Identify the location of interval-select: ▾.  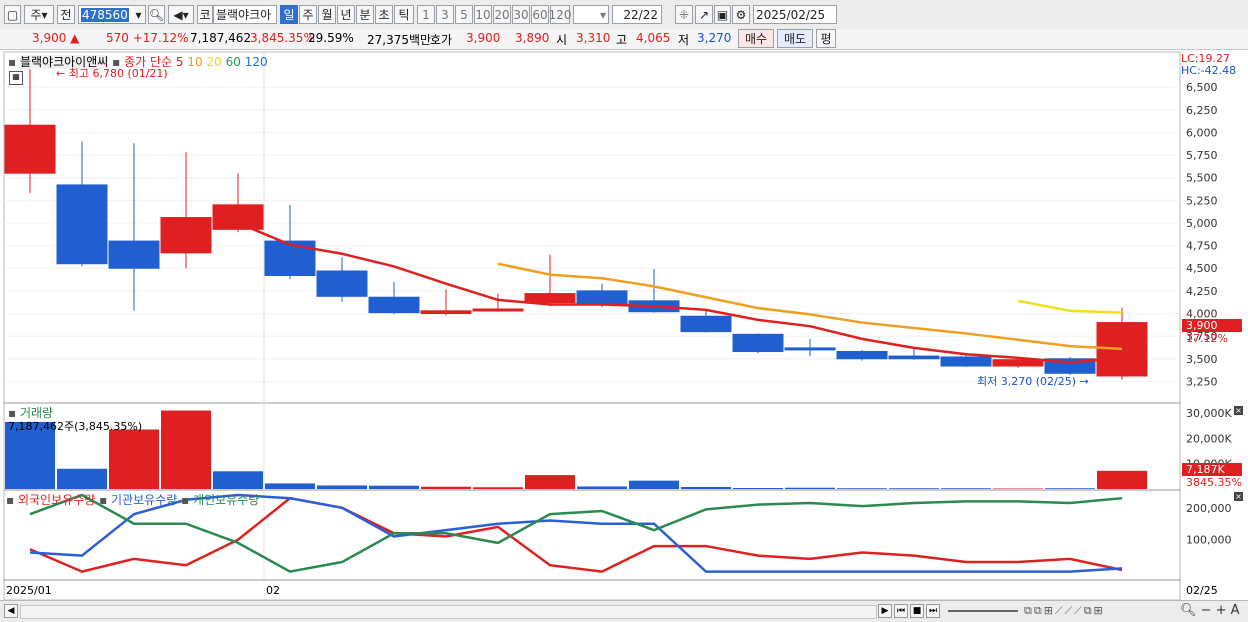
(591, 14).